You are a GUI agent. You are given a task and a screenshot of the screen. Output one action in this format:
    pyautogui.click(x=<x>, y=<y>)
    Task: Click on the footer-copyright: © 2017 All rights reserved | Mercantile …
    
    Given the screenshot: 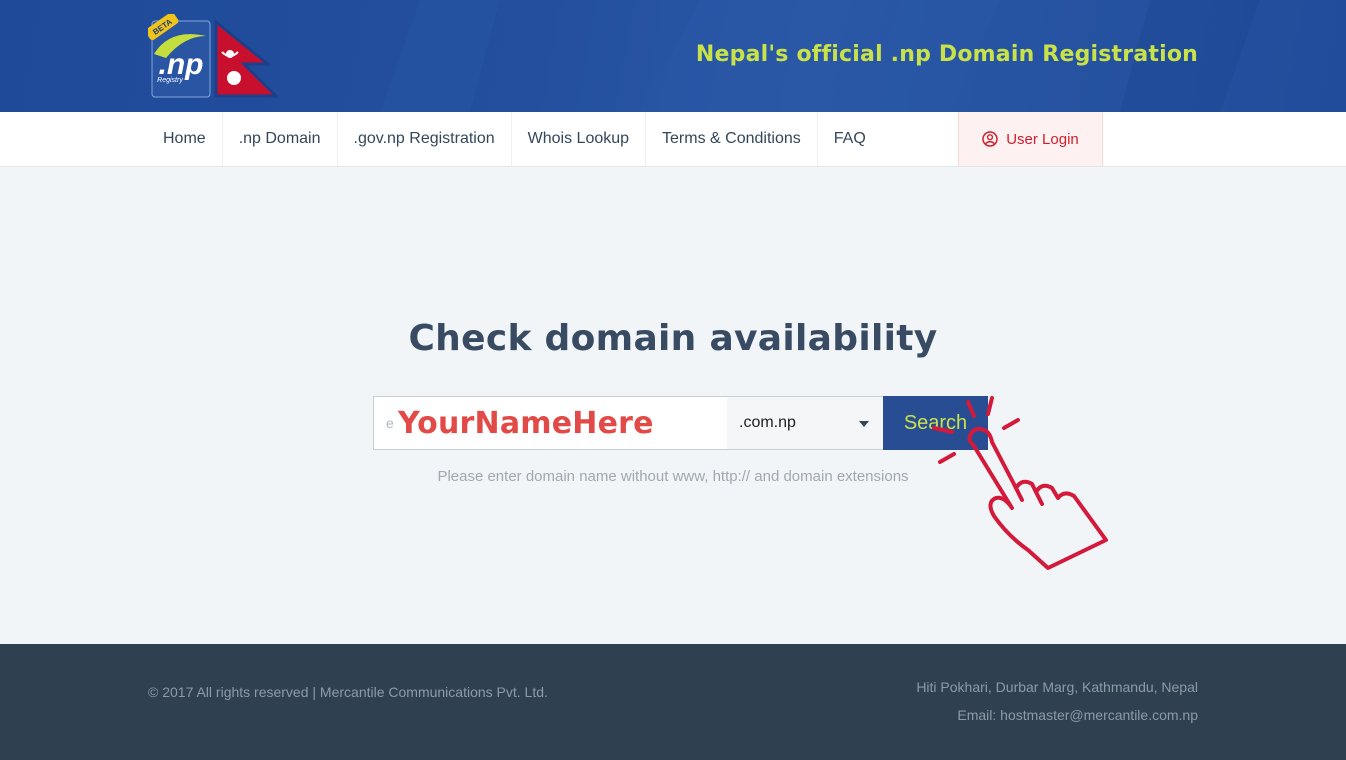 What is the action you would take?
    pyautogui.click(x=348, y=692)
    